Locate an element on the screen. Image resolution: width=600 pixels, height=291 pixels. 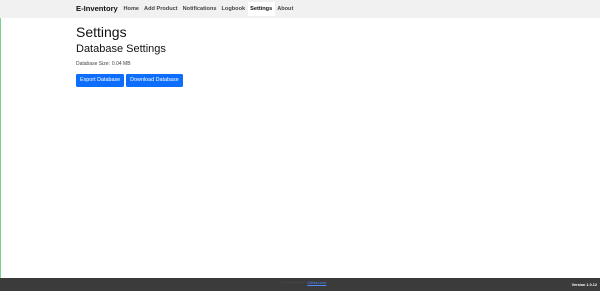
footer-credit-text: · · · · · · · · · · · · is located at coordinates (294, 283).